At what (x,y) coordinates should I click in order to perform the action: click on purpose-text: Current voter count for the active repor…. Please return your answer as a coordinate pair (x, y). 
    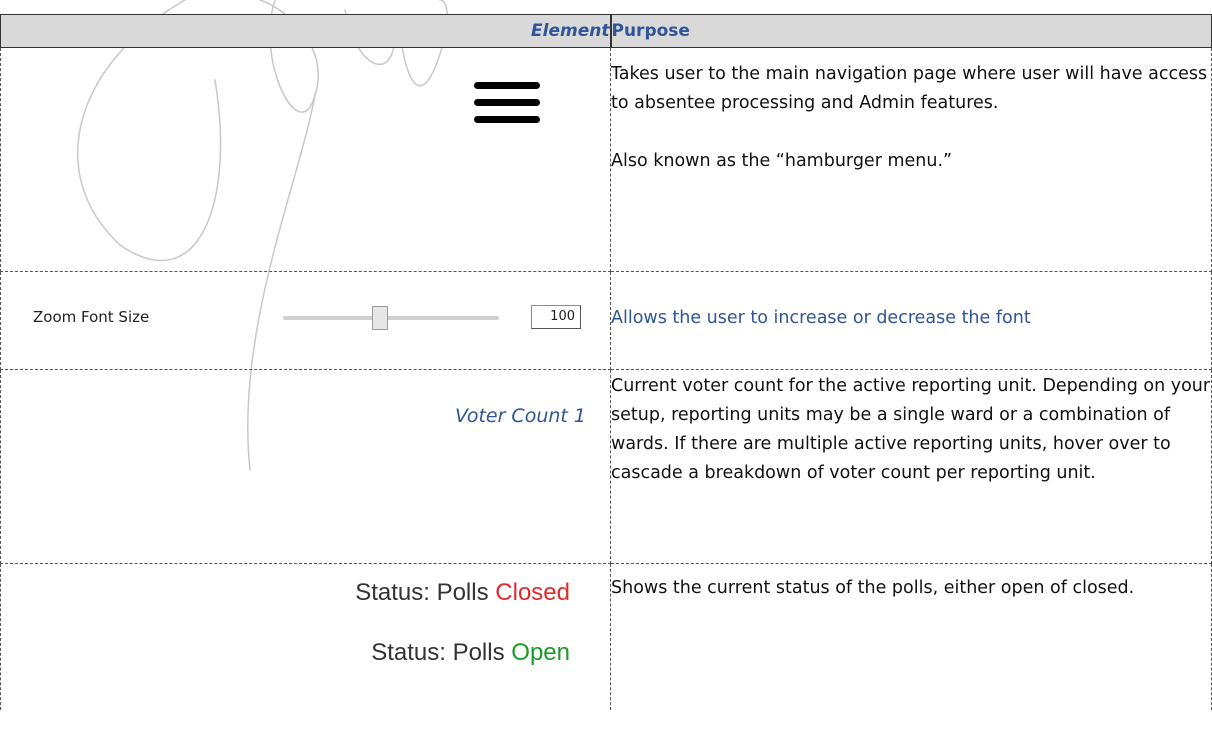
    Looking at the image, I should click on (911, 429).